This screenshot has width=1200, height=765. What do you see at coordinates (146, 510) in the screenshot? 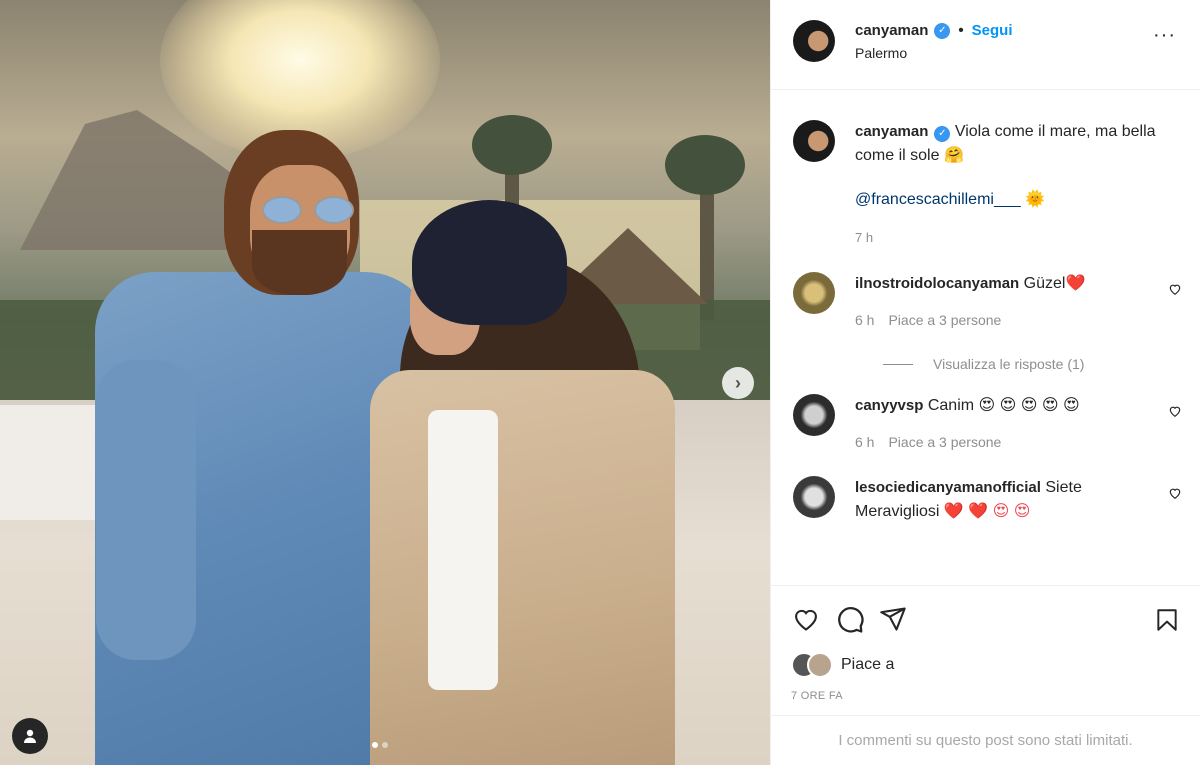
I see `man-sleeve` at bounding box center [146, 510].